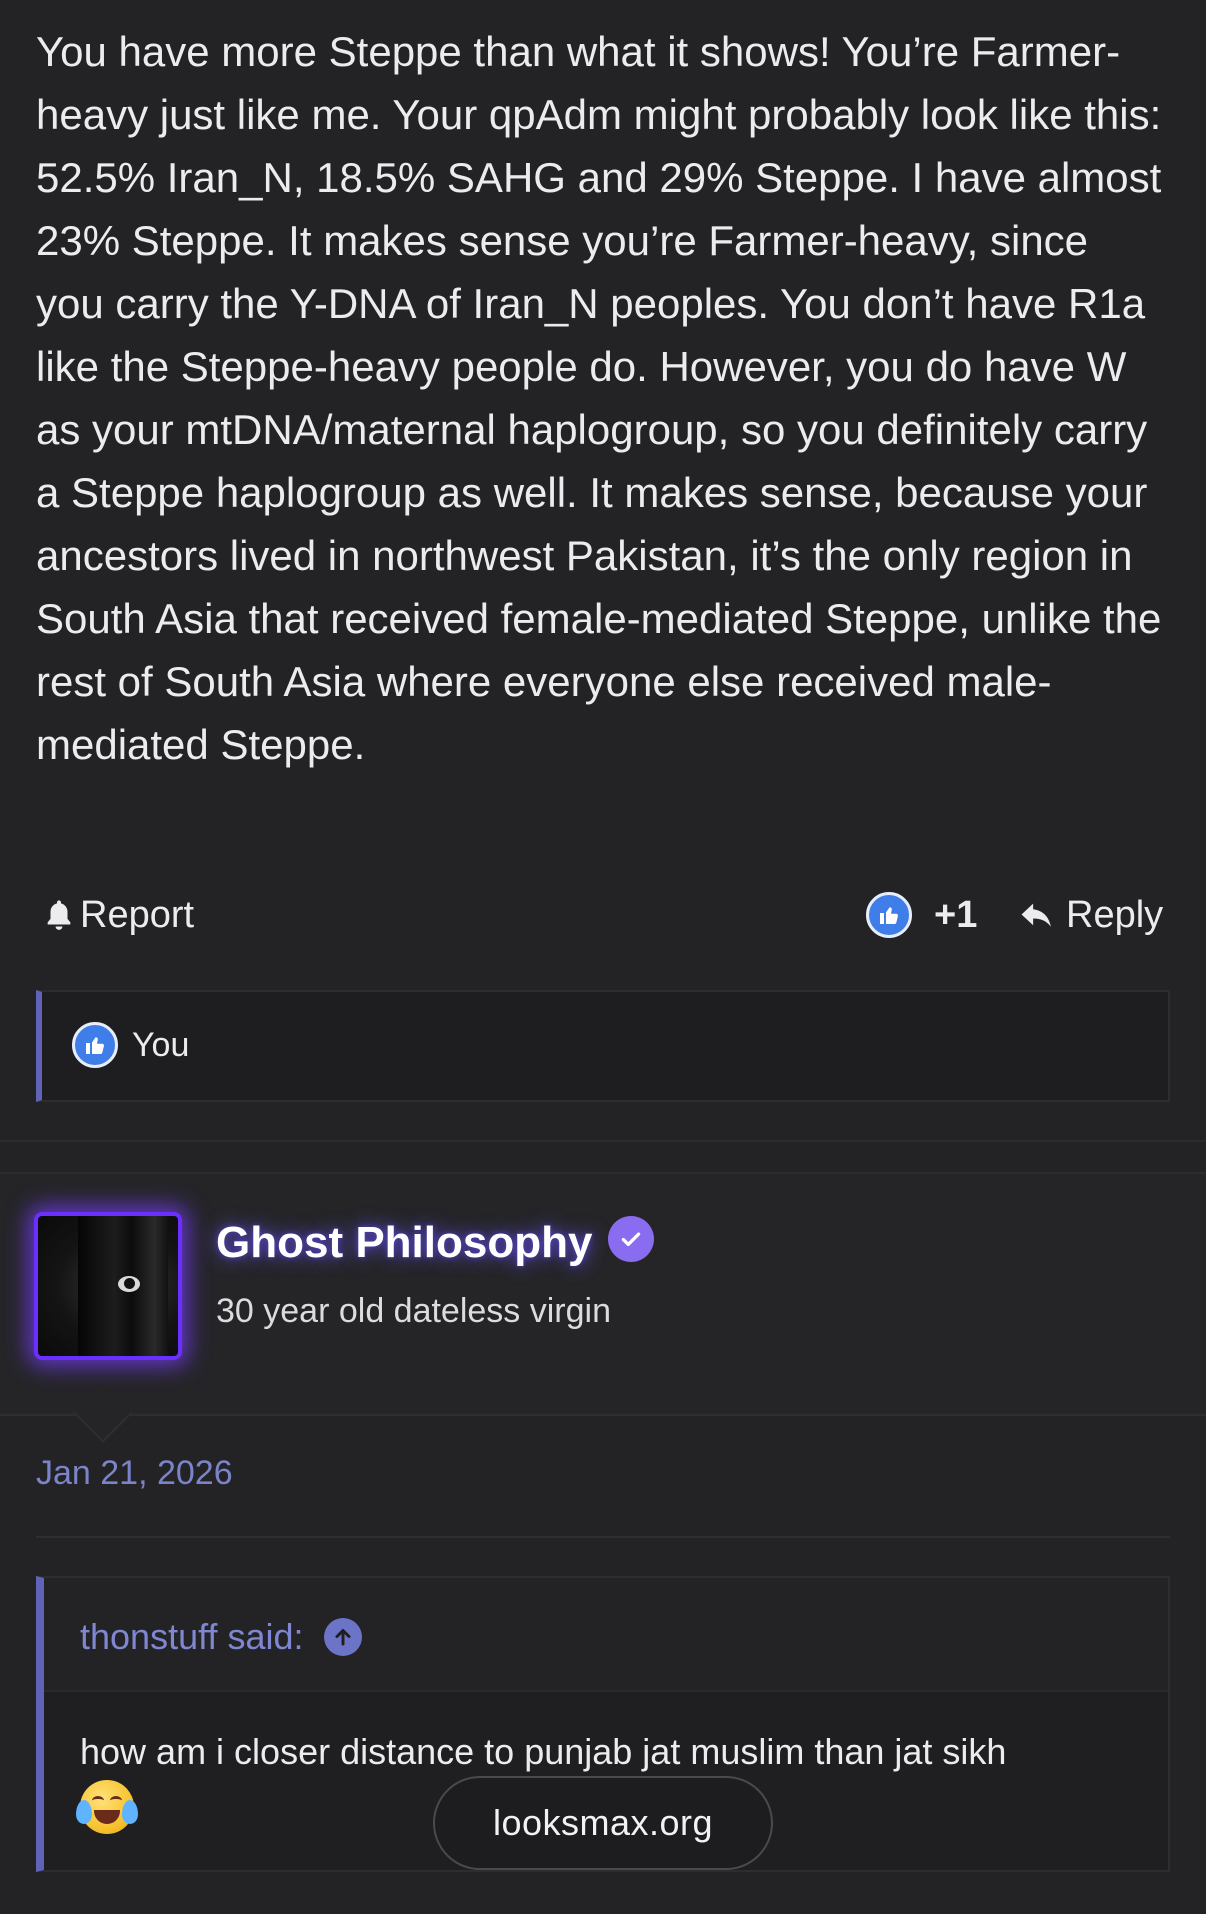 The image size is (1206, 1914). What do you see at coordinates (956, 914) in the screenshot?
I see `like-count-label: +1` at bounding box center [956, 914].